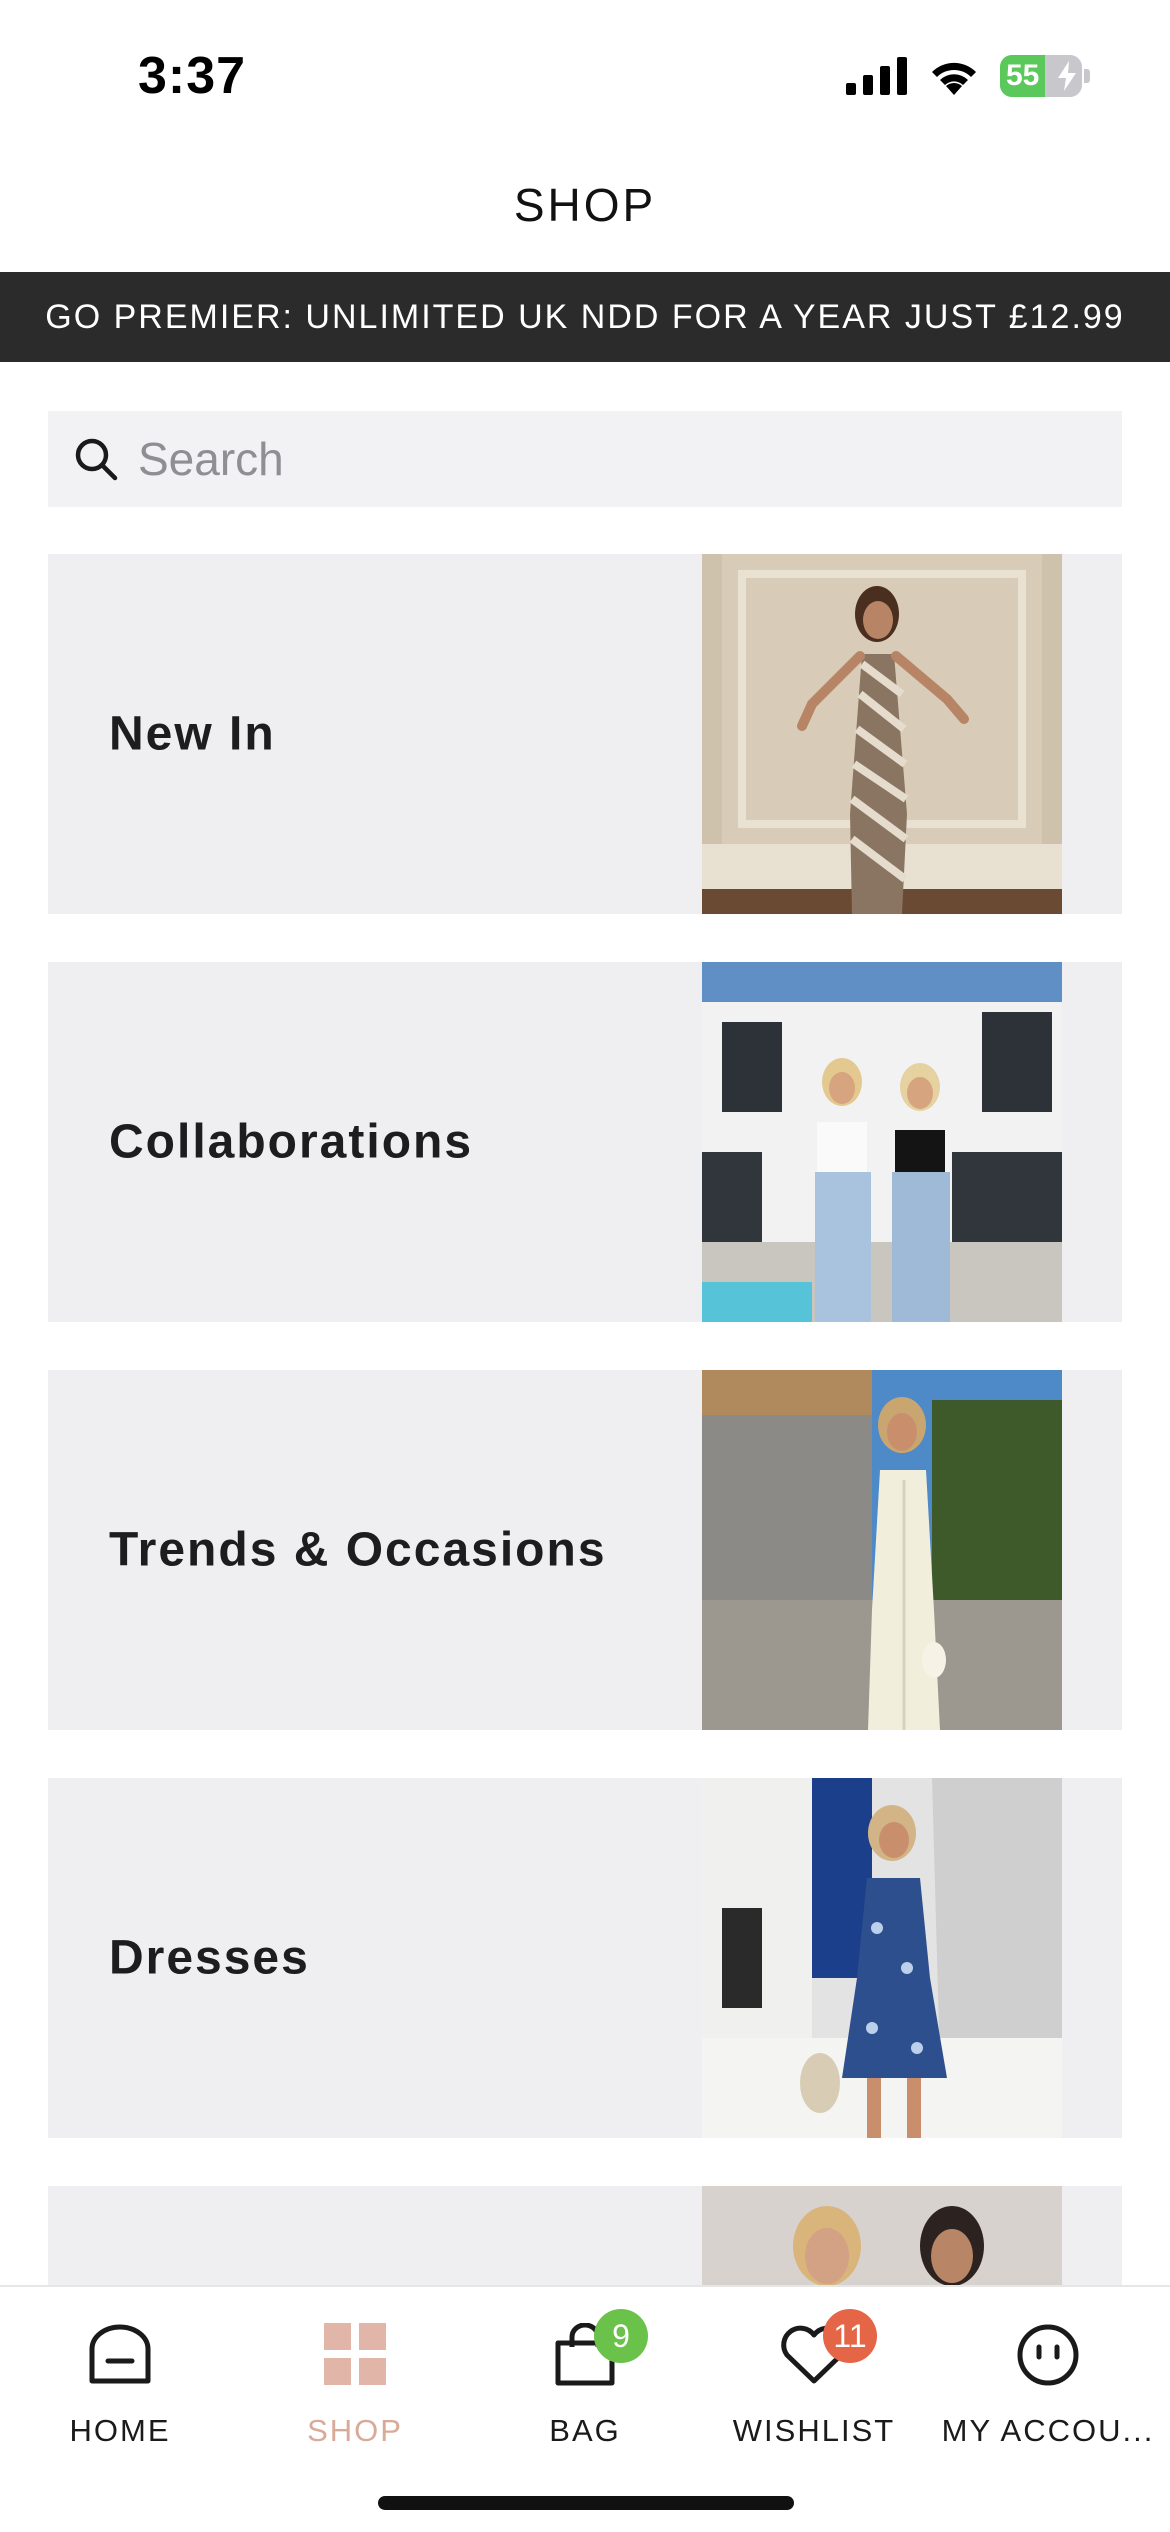 The width and height of the screenshot is (1170, 2532). What do you see at coordinates (192, 76) in the screenshot?
I see `status-time: 3:37` at bounding box center [192, 76].